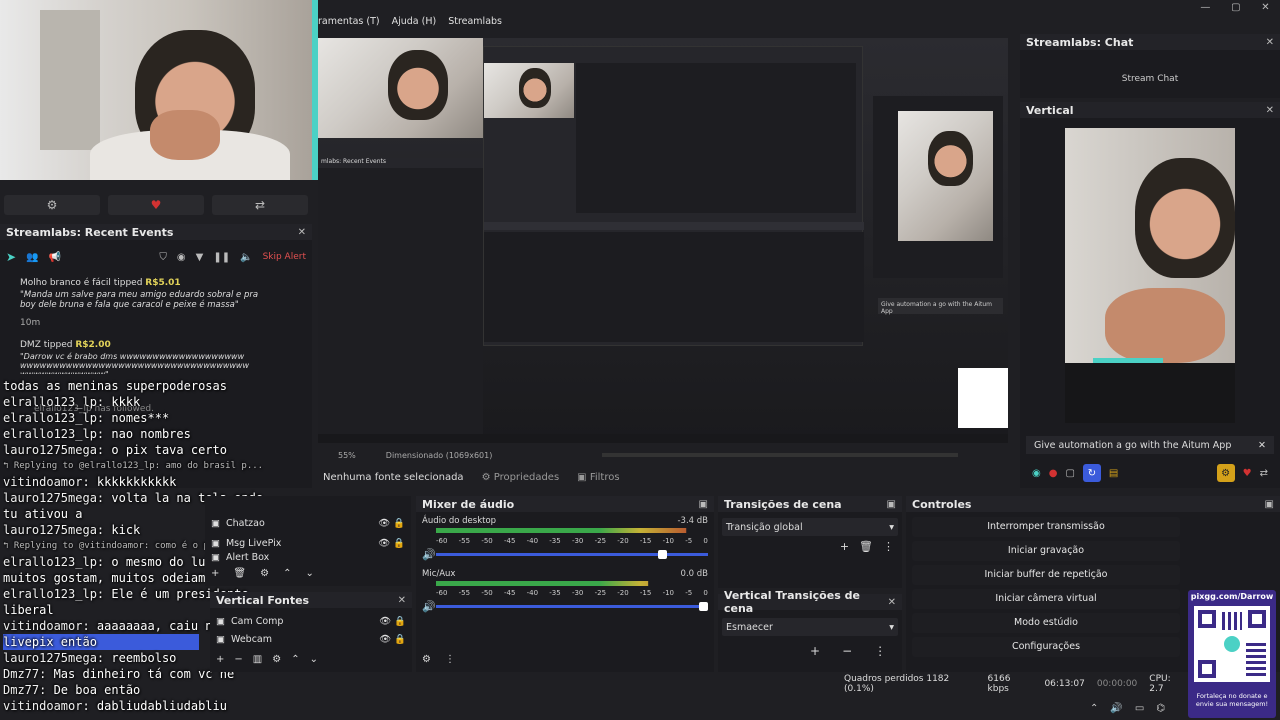  I want to click on chevron-up-icon: ⌃, so click(1094, 708).